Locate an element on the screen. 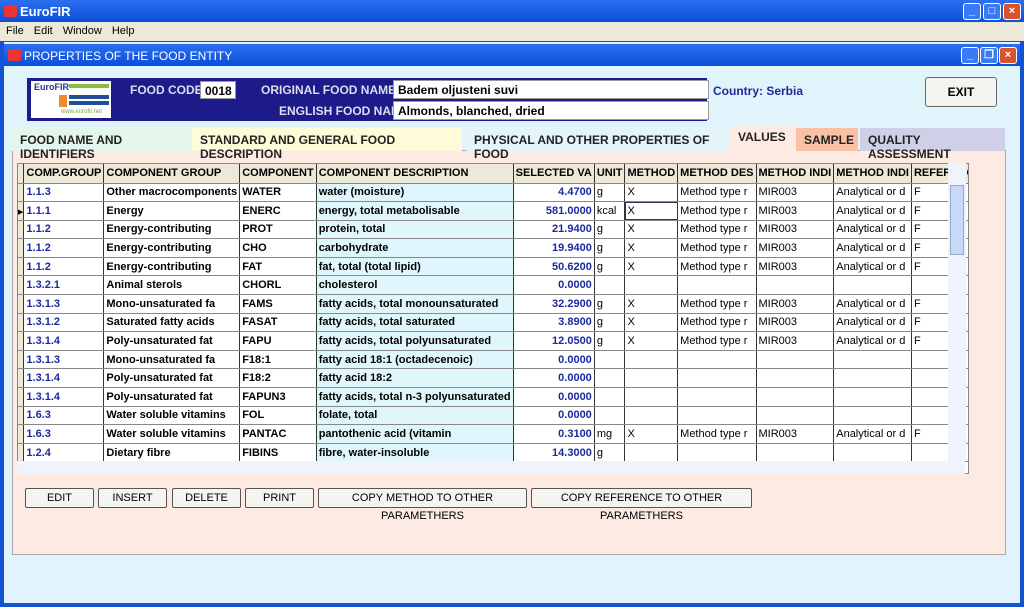 This screenshot has width=1024, height=607. table-cell: fatty acid 18:2 is located at coordinates (415, 378).